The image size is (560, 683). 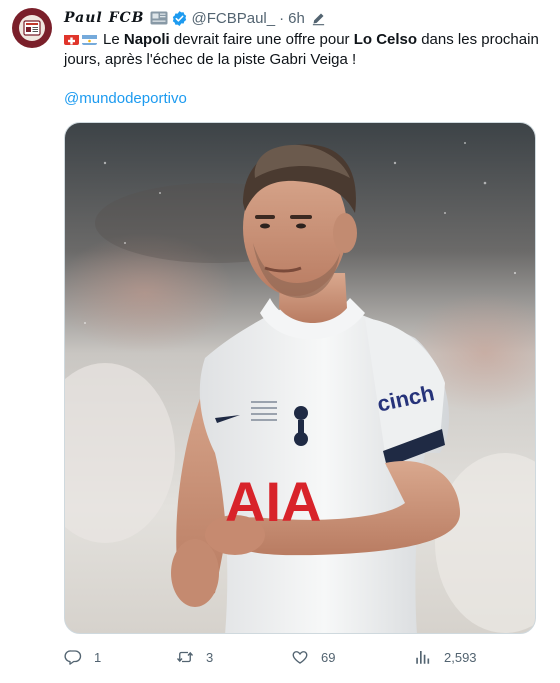 I want to click on repost-count: 3, so click(x=210, y=657).